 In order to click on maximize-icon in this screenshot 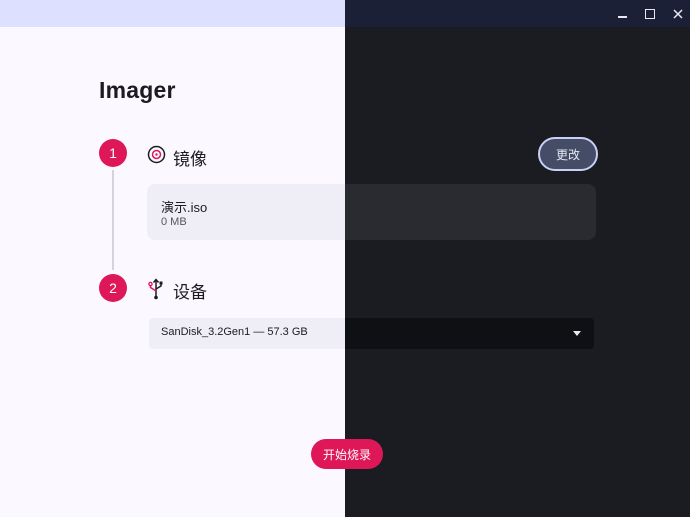, I will do `click(650, 14)`.